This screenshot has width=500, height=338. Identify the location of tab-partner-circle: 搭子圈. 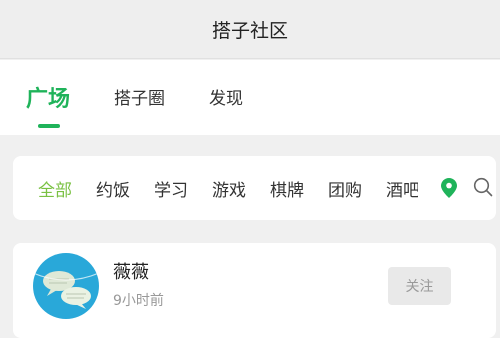
(139, 96).